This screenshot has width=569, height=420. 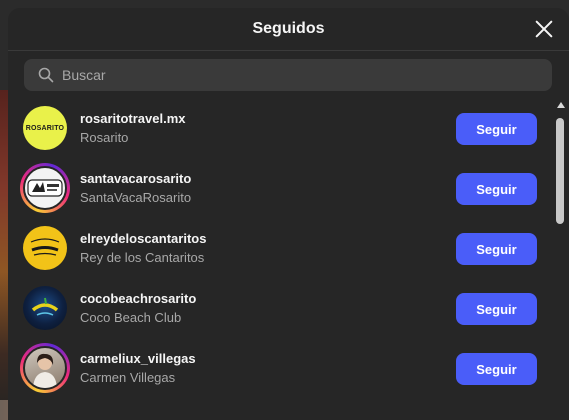 I want to click on dialog-title: Seguidos, so click(x=288, y=28).